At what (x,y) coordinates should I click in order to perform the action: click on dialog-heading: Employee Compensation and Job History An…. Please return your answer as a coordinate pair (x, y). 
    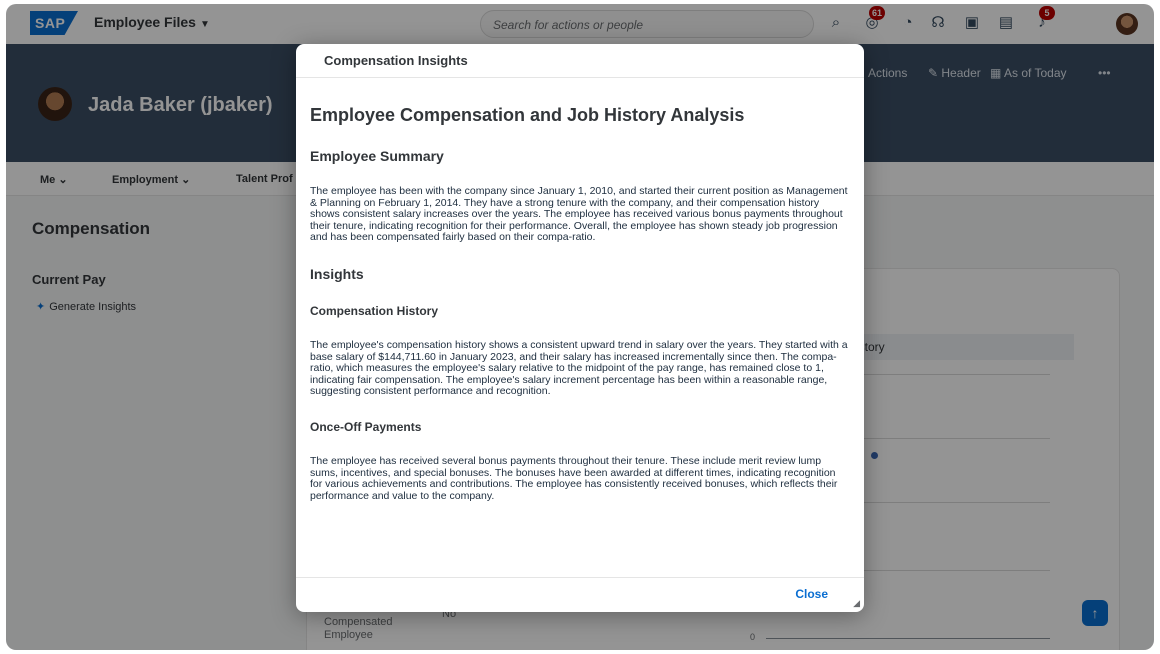
    Looking at the image, I should click on (527, 115).